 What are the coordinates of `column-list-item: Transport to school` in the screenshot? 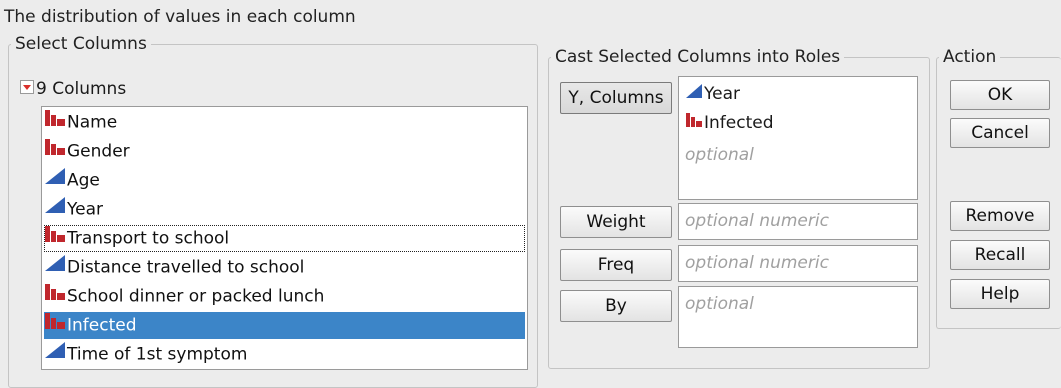 It's located at (284, 238).